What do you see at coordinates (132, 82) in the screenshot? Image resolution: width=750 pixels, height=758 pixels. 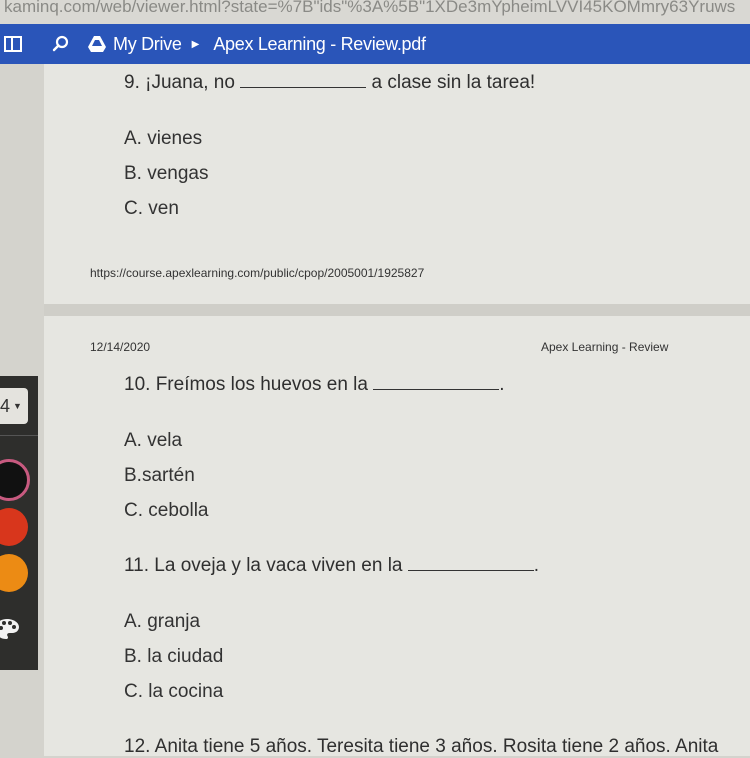 I see `question-number: 9.` at bounding box center [132, 82].